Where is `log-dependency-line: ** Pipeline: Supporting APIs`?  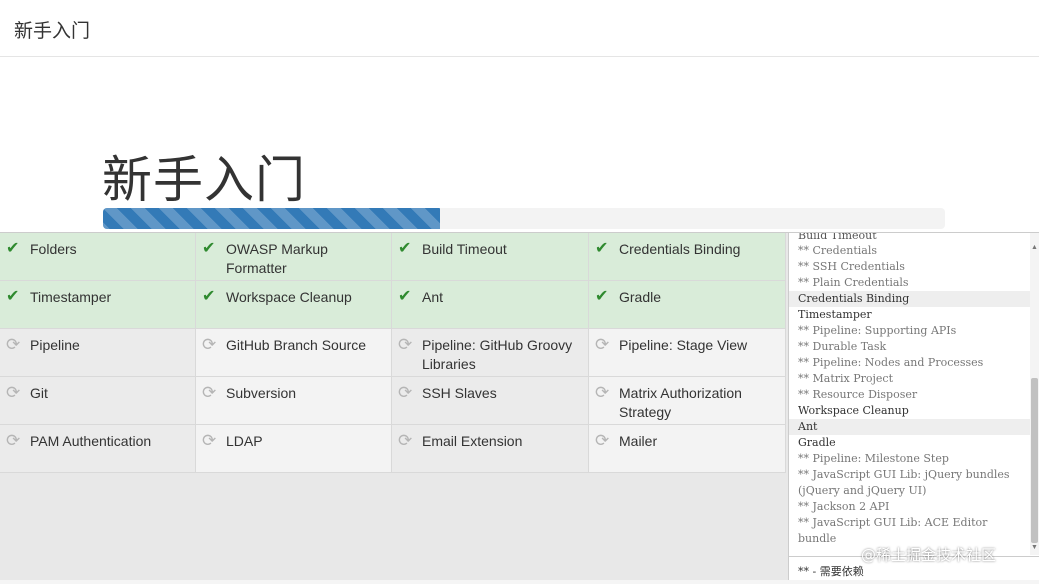 log-dependency-line: ** Pipeline: Supporting APIs is located at coordinates (877, 330).